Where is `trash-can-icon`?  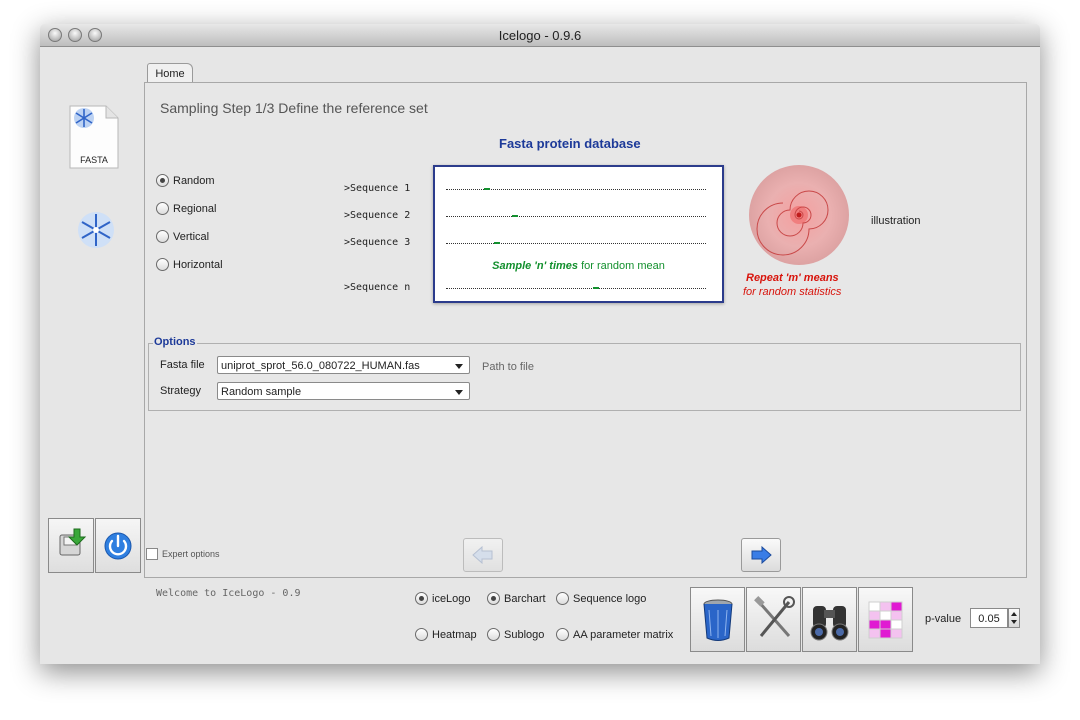 trash-can-icon is located at coordinates (718, 620).